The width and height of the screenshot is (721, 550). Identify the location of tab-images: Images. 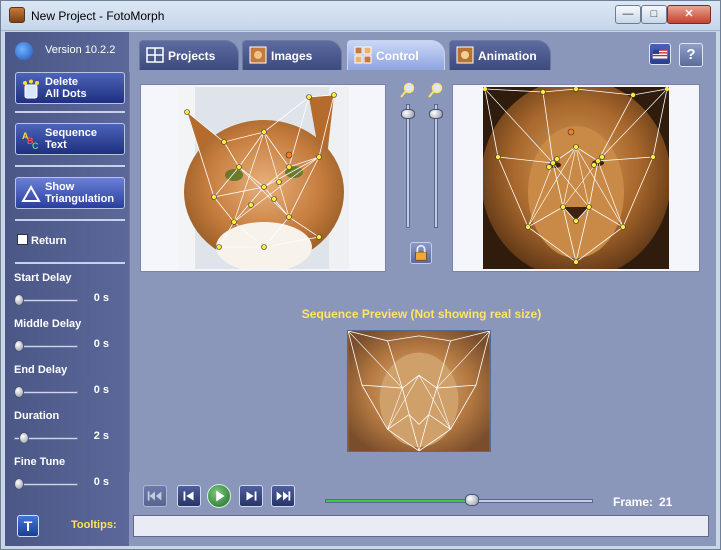
(292, 55).